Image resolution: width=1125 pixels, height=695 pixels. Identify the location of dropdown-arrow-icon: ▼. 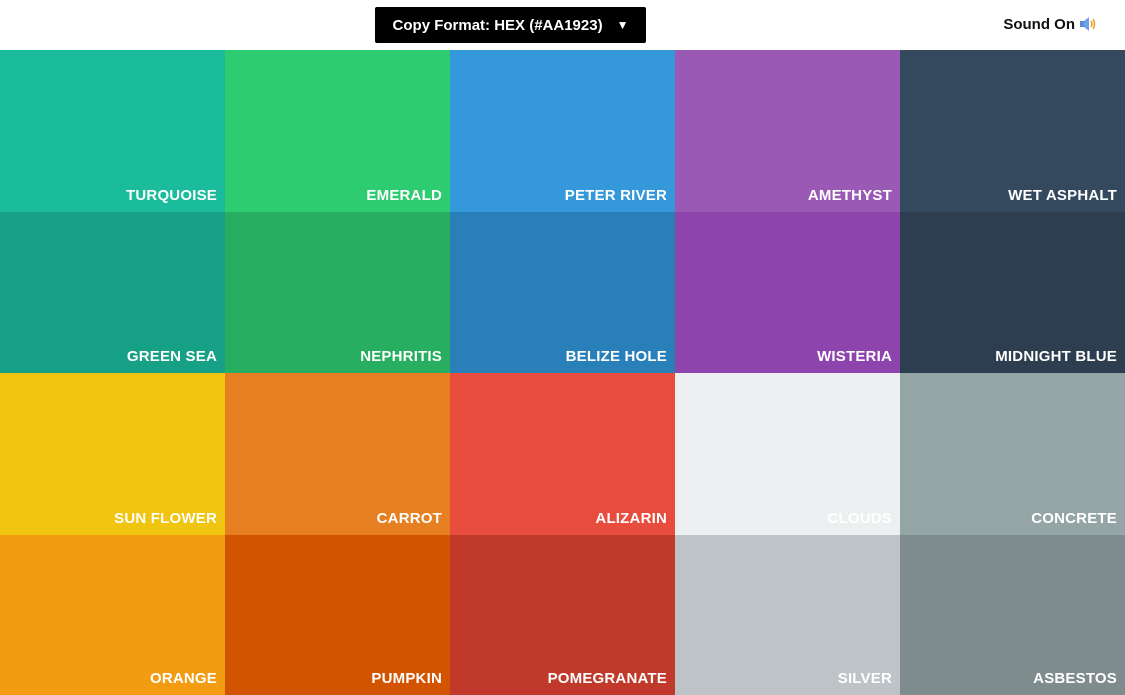
(622, 25).